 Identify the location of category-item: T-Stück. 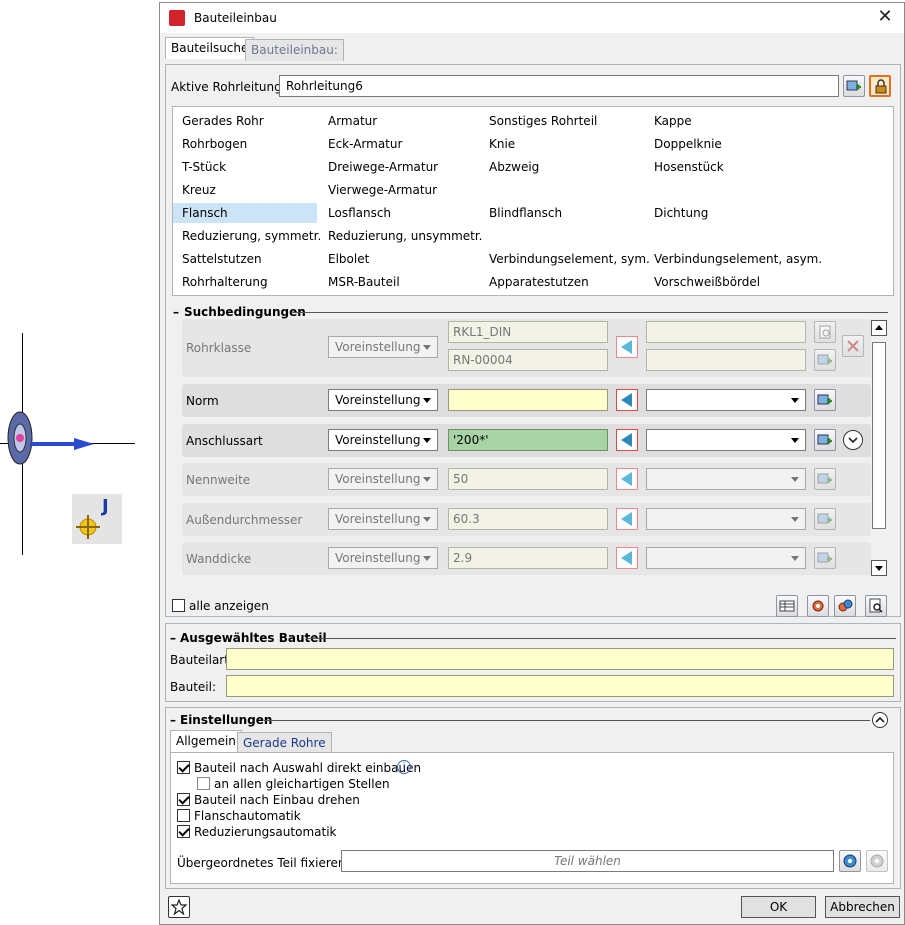
(199, 167).